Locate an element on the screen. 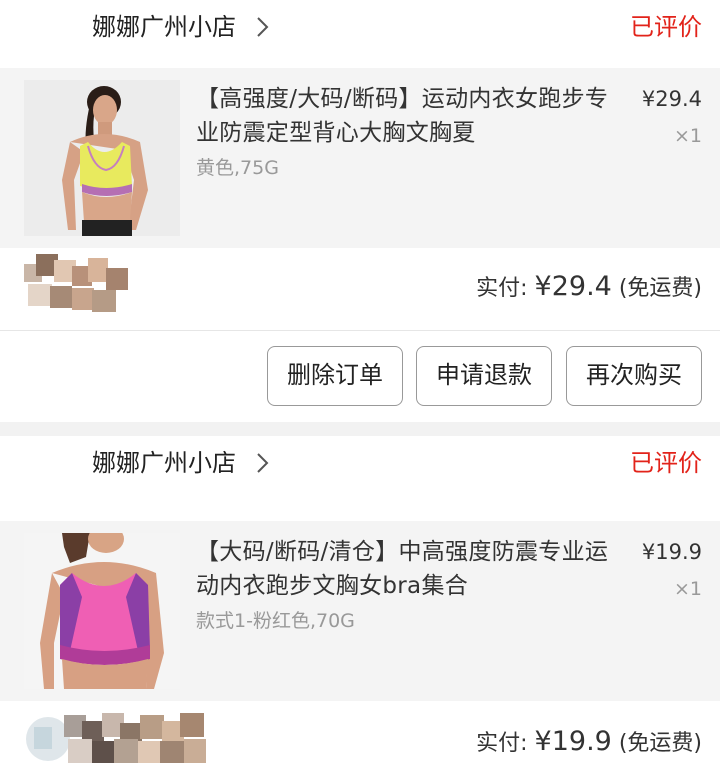  buy-again-button: 再次购买 is located at coordinates (634, 376).